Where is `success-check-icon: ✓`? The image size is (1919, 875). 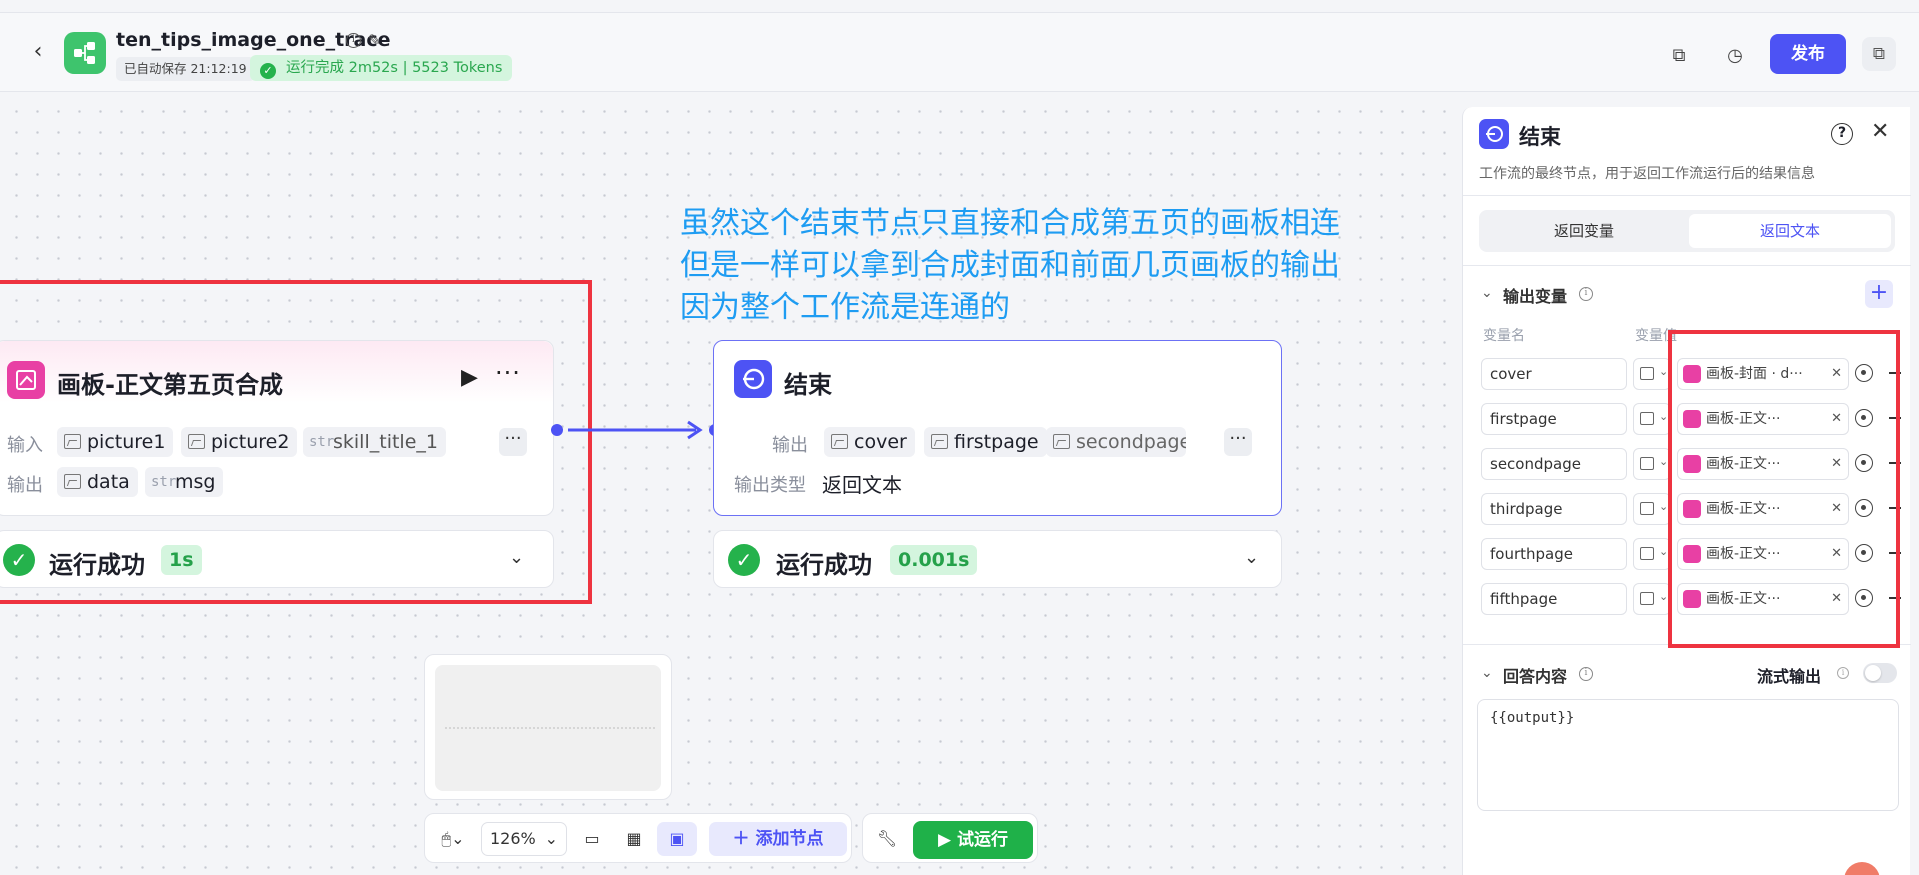 success-check-icon: ✓ is located at coordinates (744, 560).